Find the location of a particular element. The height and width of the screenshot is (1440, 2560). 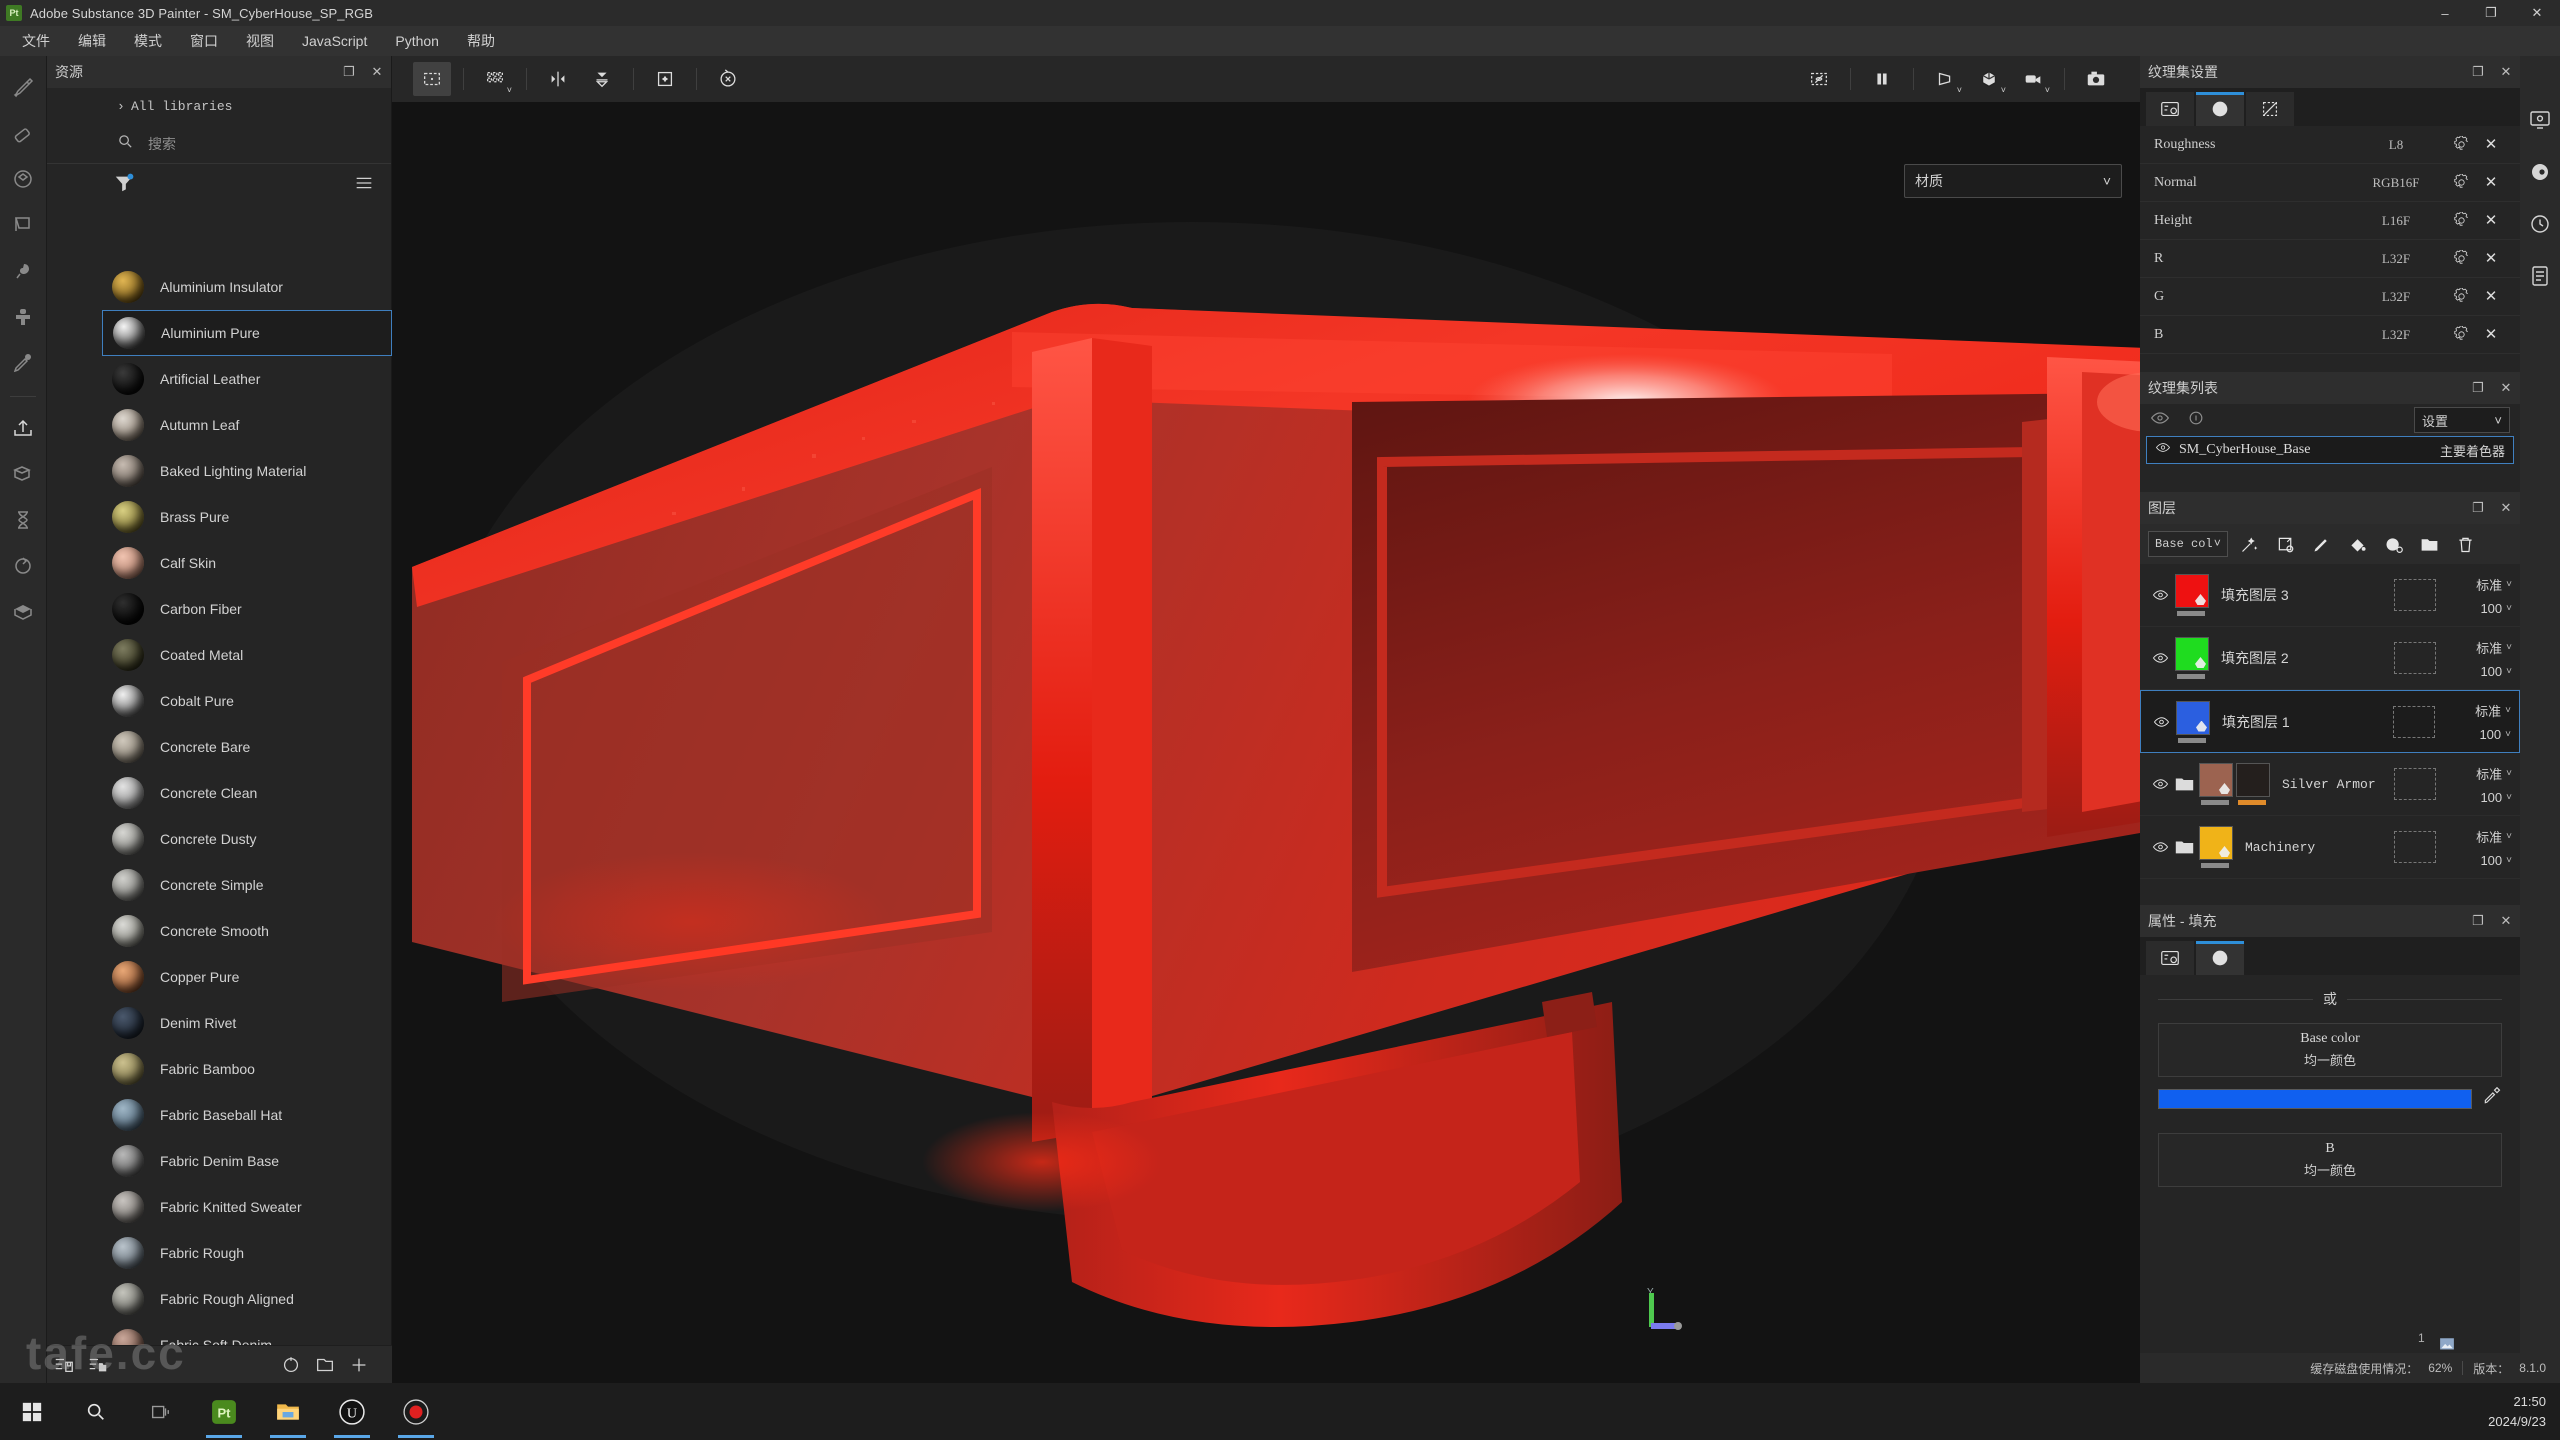

folder-icon is located at coordinates (2184, 784).